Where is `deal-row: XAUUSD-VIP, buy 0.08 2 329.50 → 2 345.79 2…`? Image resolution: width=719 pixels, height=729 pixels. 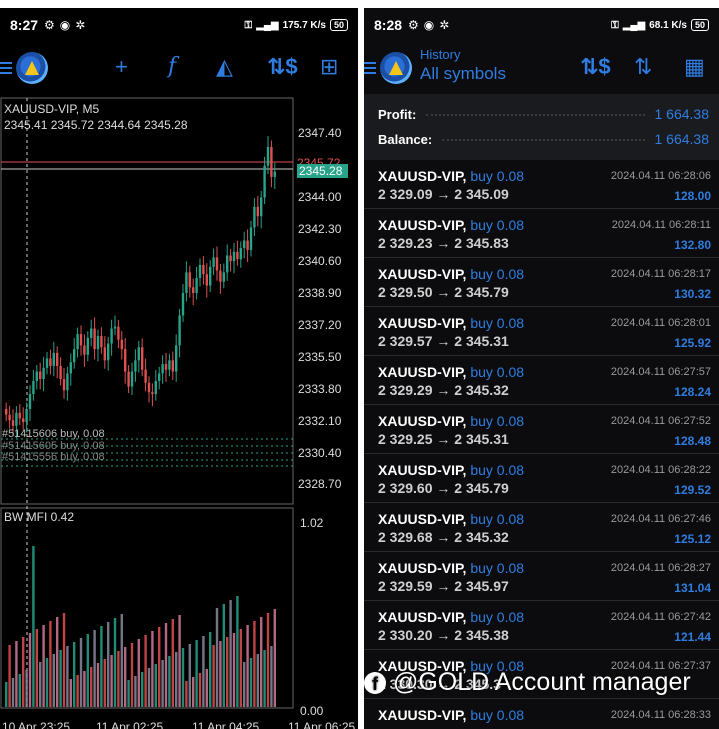 deal-row: XAUUSD-VIP, buy 0.08 2 329.50 → 2 345.79 2… is located at coordinates (541, 282).